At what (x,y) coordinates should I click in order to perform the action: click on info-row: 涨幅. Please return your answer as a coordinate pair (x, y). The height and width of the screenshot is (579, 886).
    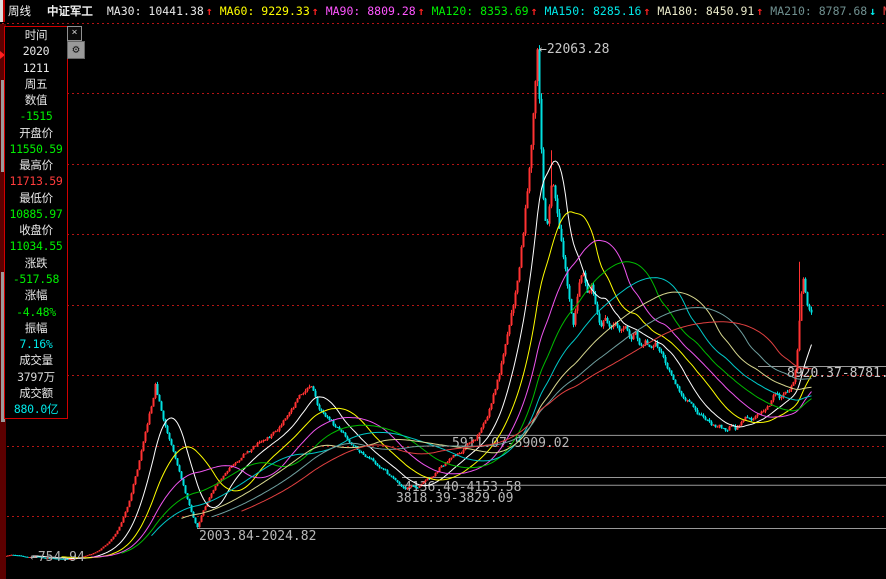
    Looking at the image, I should click on (36, 295).